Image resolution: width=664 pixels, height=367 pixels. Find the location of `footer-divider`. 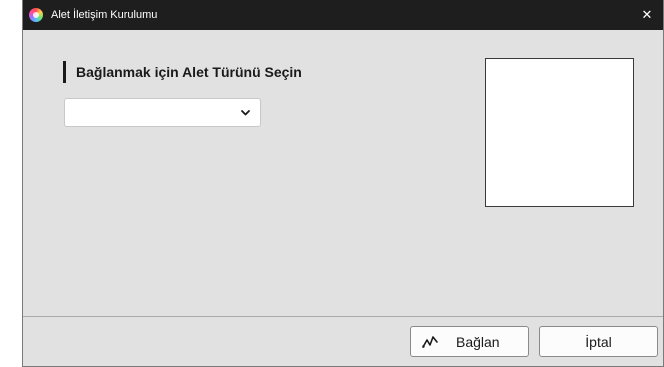

footer-divider is located at coordinates (343, 316).